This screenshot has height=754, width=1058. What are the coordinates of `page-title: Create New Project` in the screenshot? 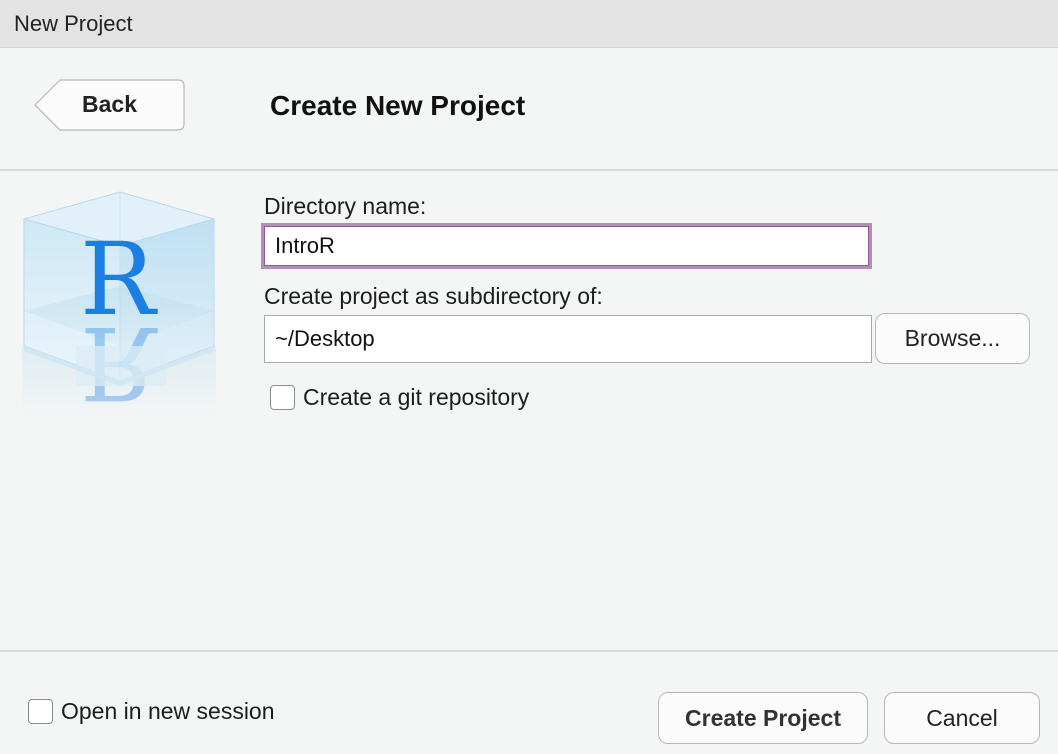 It's located at (398, 105).